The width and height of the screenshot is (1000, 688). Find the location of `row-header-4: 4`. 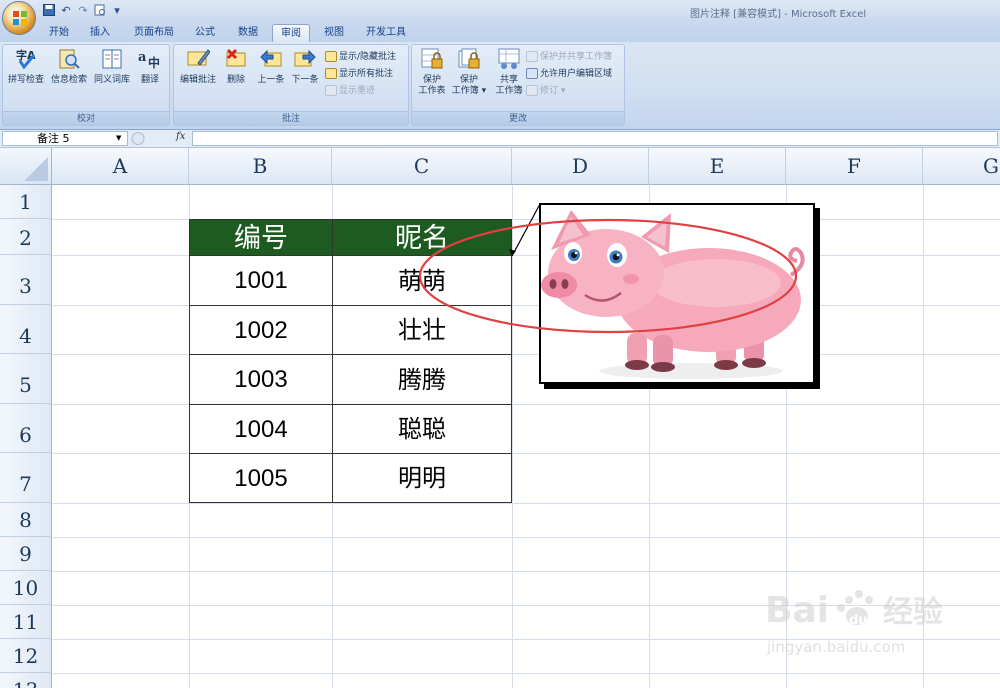

row-header-4: 4 is located at coordinates (26, 329).